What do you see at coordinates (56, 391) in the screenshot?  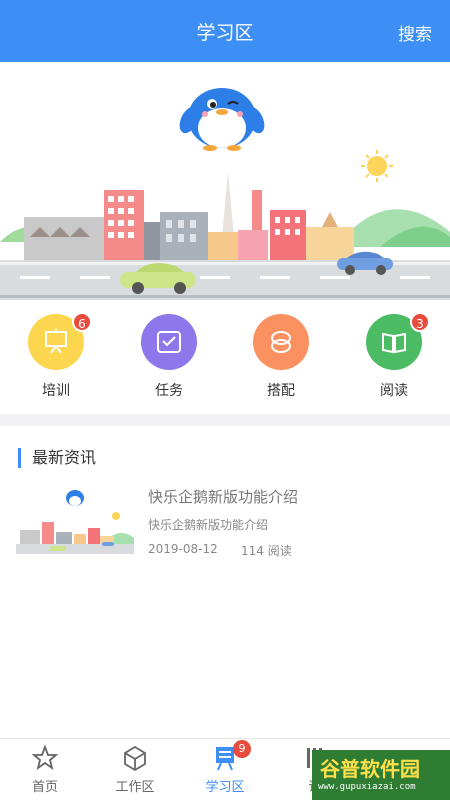 I see `quick-link-label: 培训` at bounding box center [56, 391].